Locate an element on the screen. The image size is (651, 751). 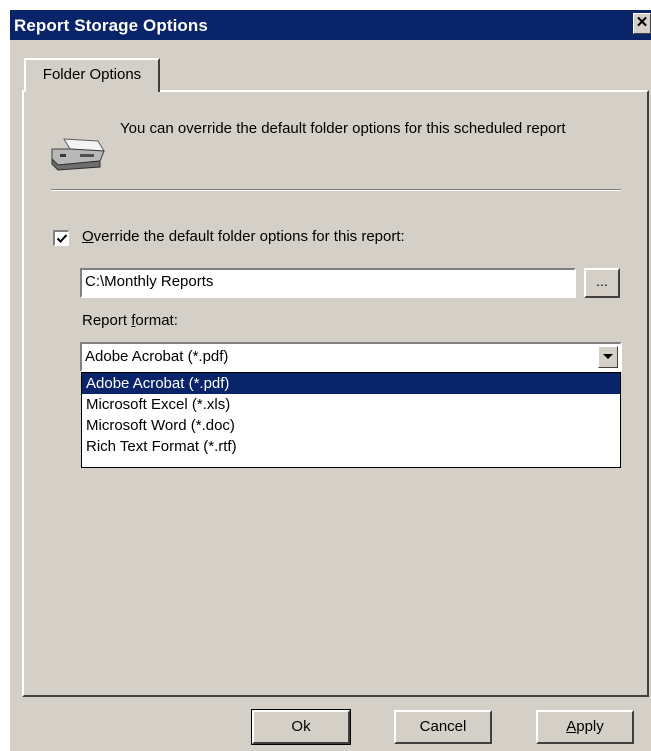
ok-button-label: Ok is located at coordinates (301, 726).